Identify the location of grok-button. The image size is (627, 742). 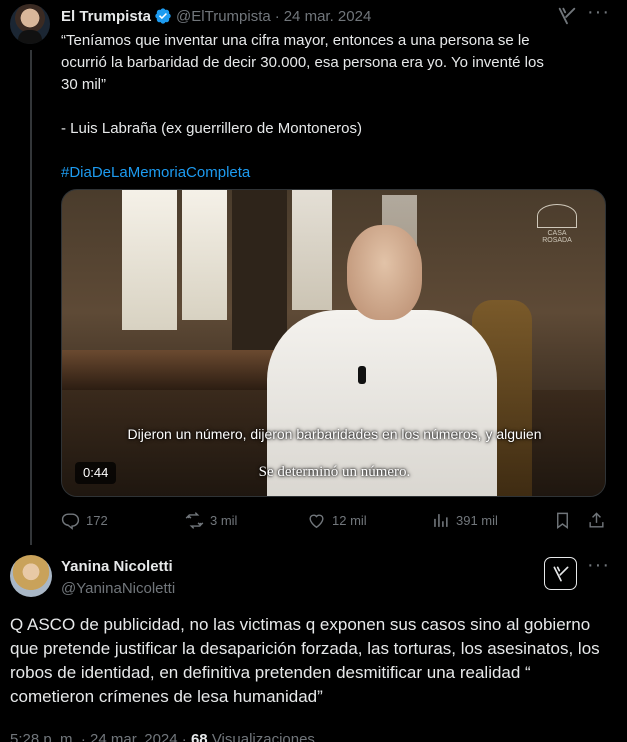
(560, 573).